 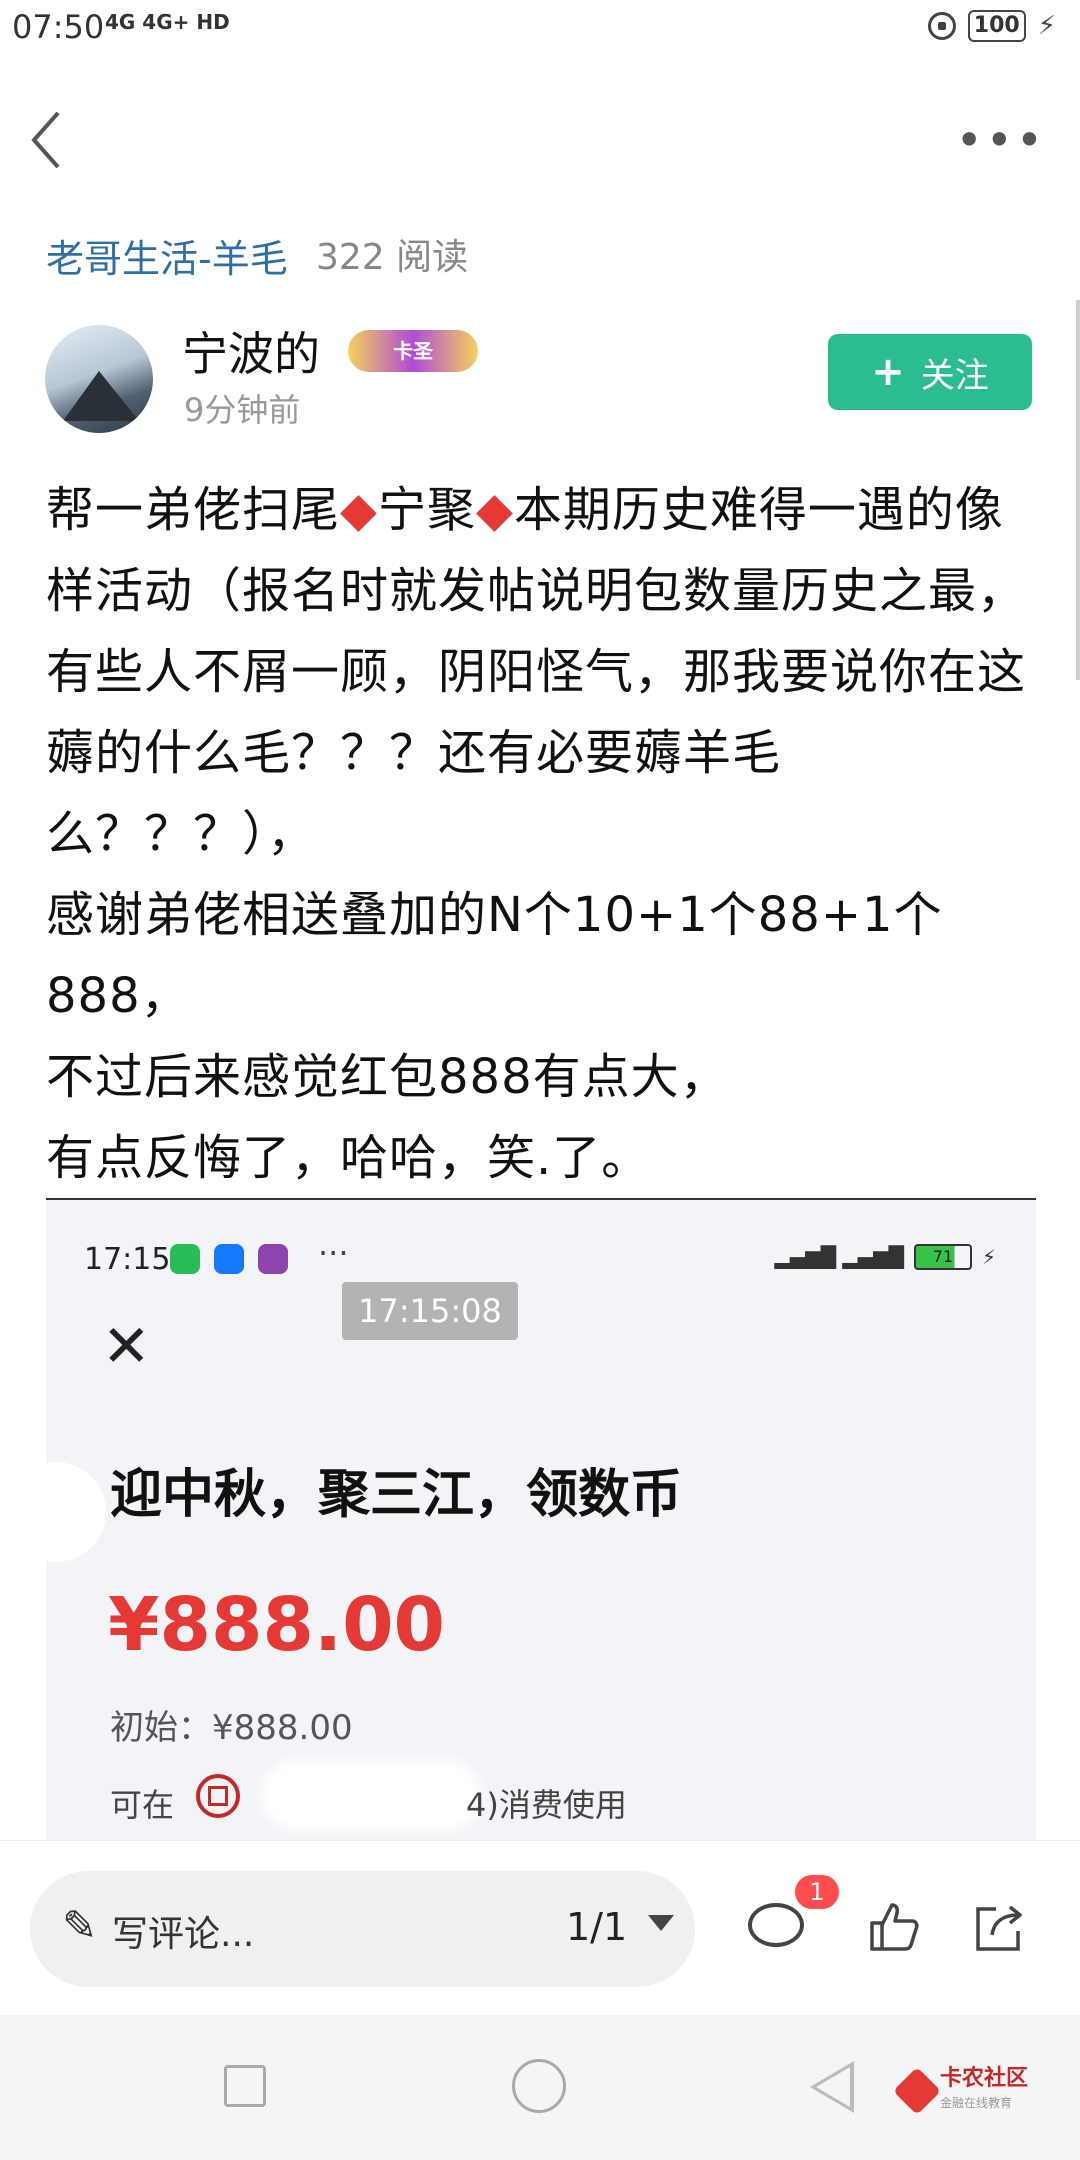 I want to click on embedded-more-icon: ···, so click(x=333, y=1253).